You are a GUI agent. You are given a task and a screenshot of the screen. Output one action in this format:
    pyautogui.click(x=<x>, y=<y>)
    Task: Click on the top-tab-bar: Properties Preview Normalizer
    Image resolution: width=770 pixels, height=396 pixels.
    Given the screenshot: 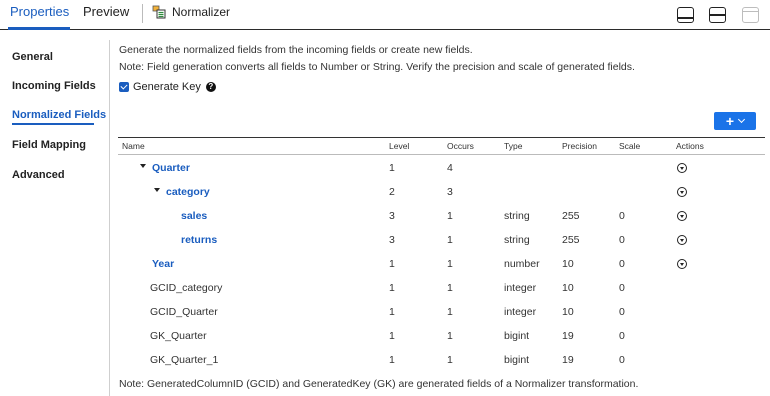 What is the action you would take?
    pyautogui.click(x=385, y=15)
    